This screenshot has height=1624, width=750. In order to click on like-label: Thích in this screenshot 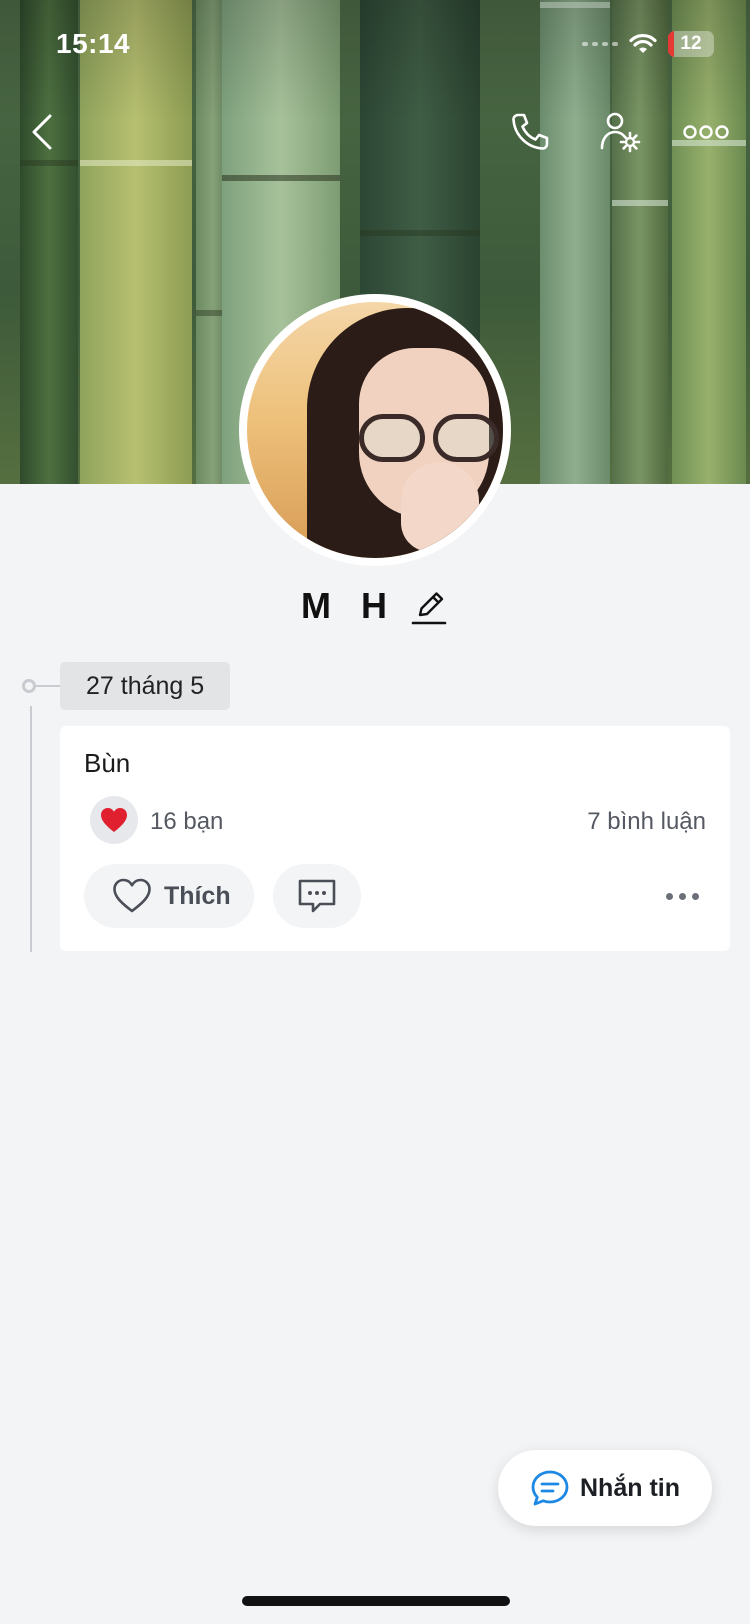, I will do `click(197, 895)`.